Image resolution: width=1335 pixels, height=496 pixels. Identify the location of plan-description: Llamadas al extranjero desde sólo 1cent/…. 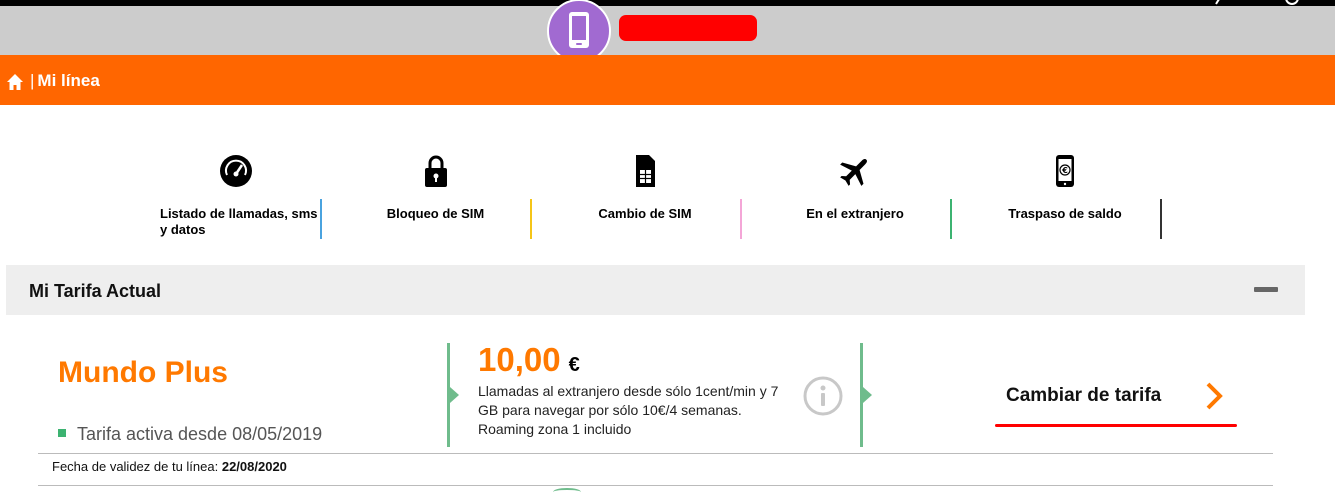
(628, 410).